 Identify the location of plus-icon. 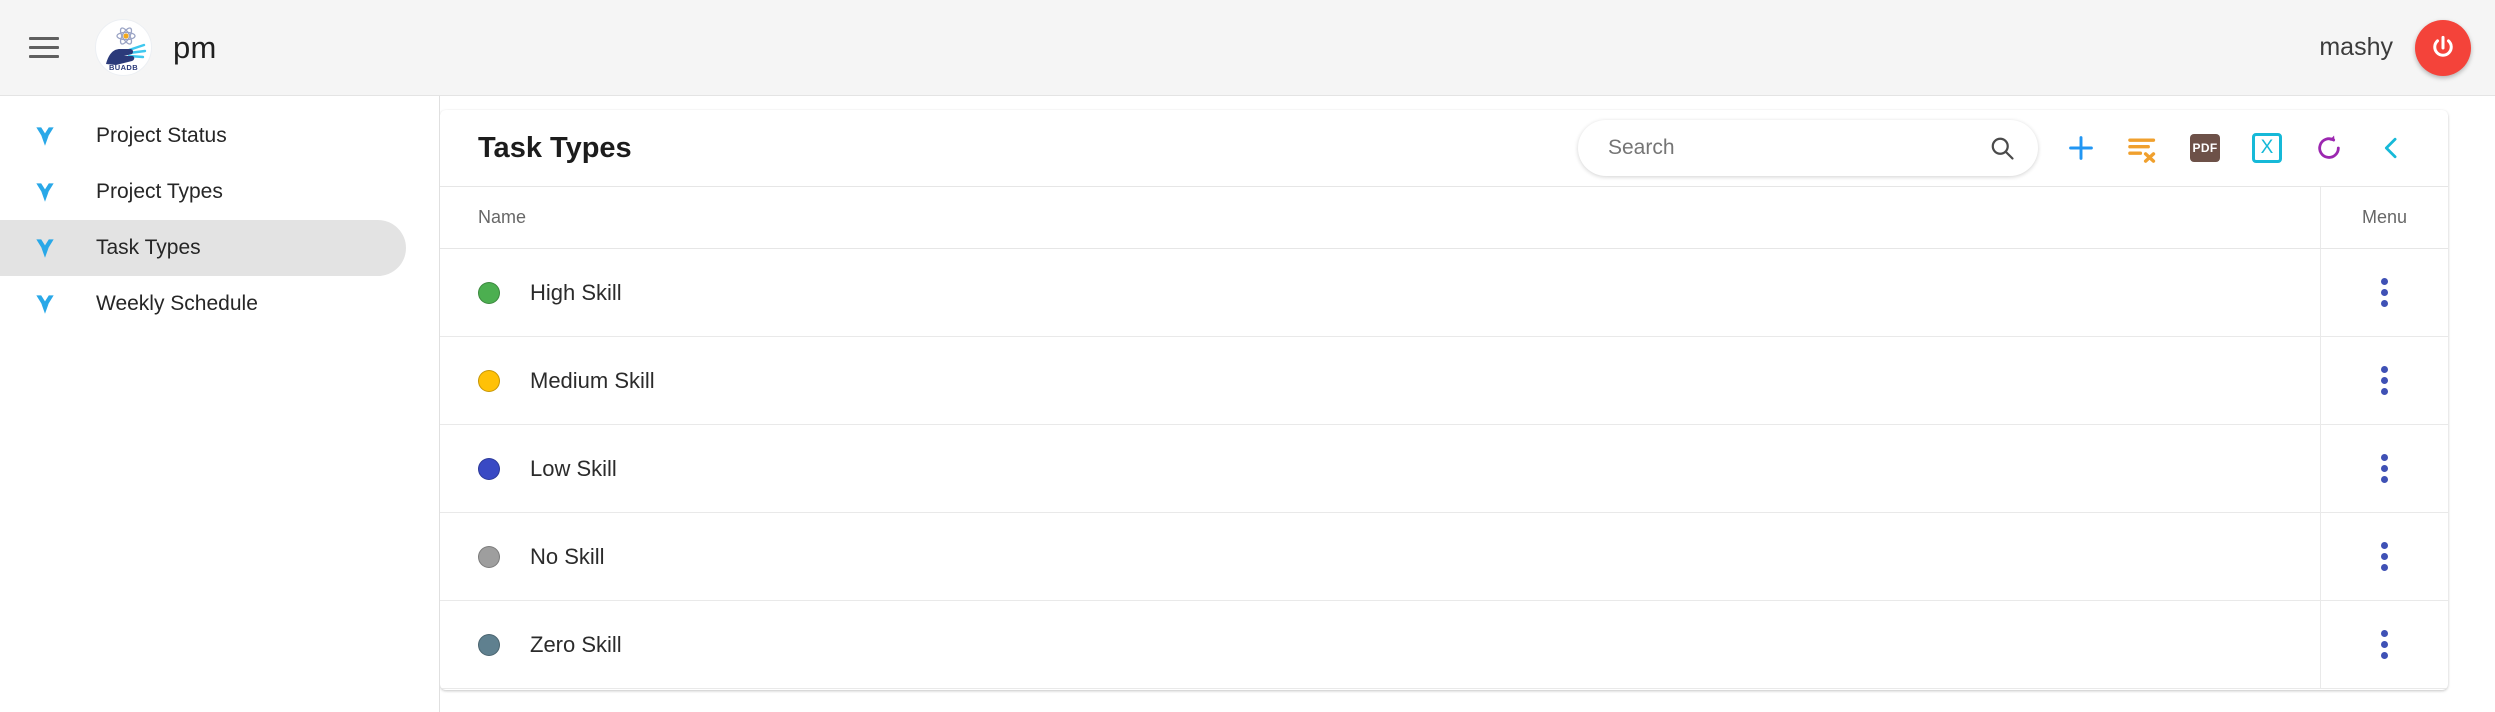
(2081, 148).